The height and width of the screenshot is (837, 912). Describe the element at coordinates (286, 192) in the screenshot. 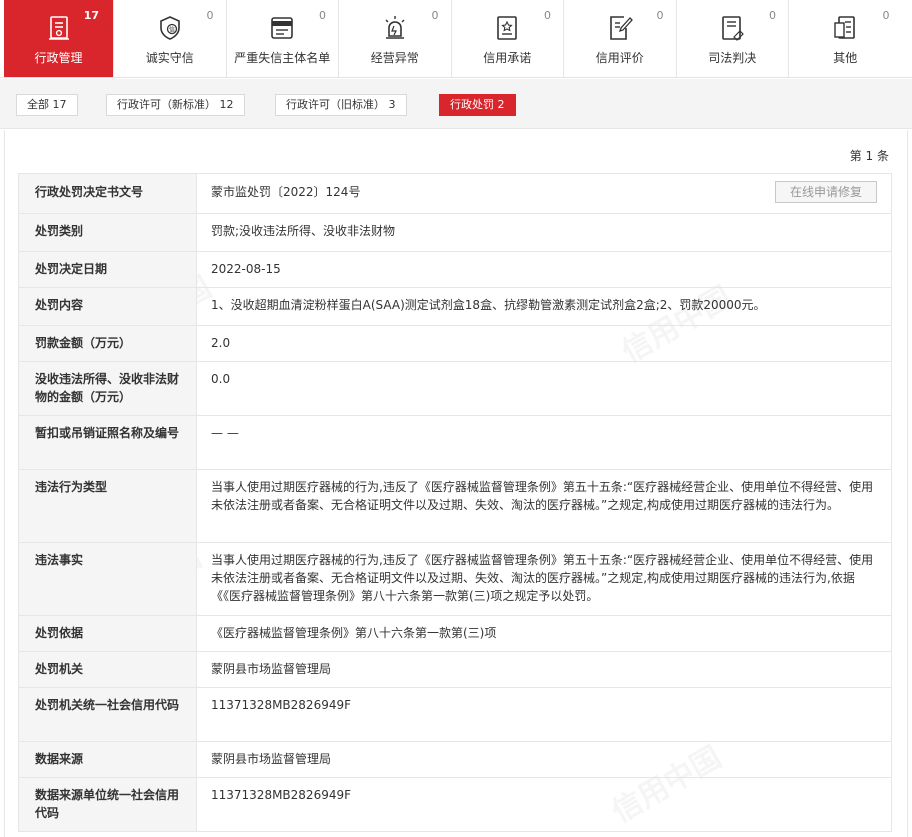

I see `field-value: 蒙市监处罚〔2022〕124号` at that location.